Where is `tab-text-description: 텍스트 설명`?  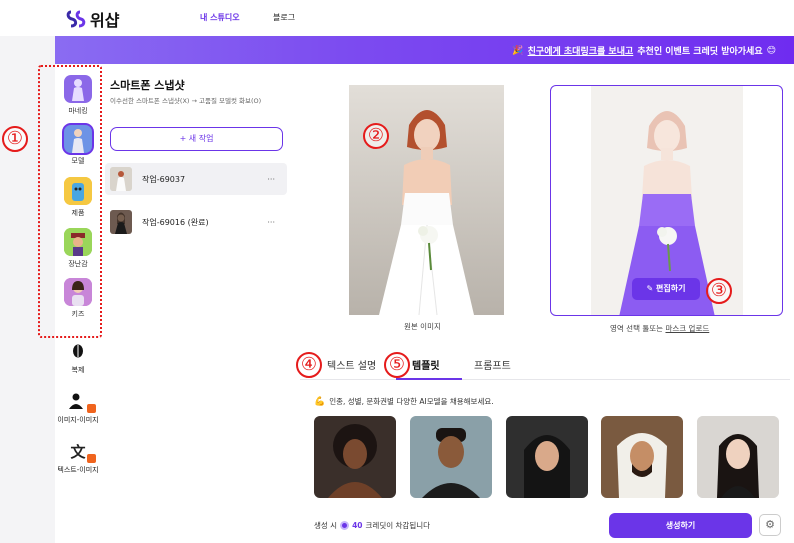 tab-text-description: 텍스트 설명 is located at coordinates (351, 364).